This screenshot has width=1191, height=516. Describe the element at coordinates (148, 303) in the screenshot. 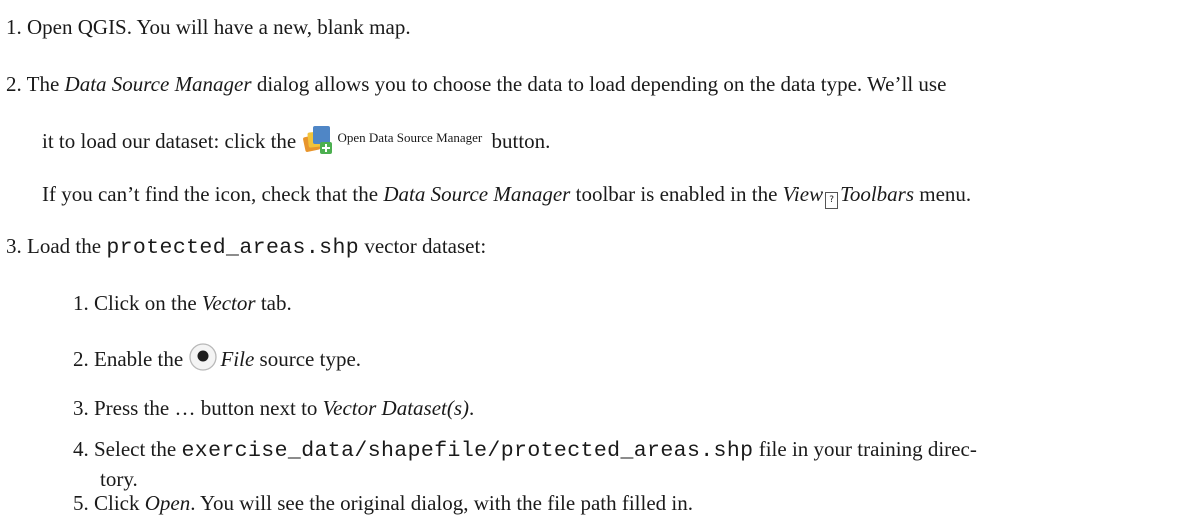

I see `step-text: Click on the` at that location.